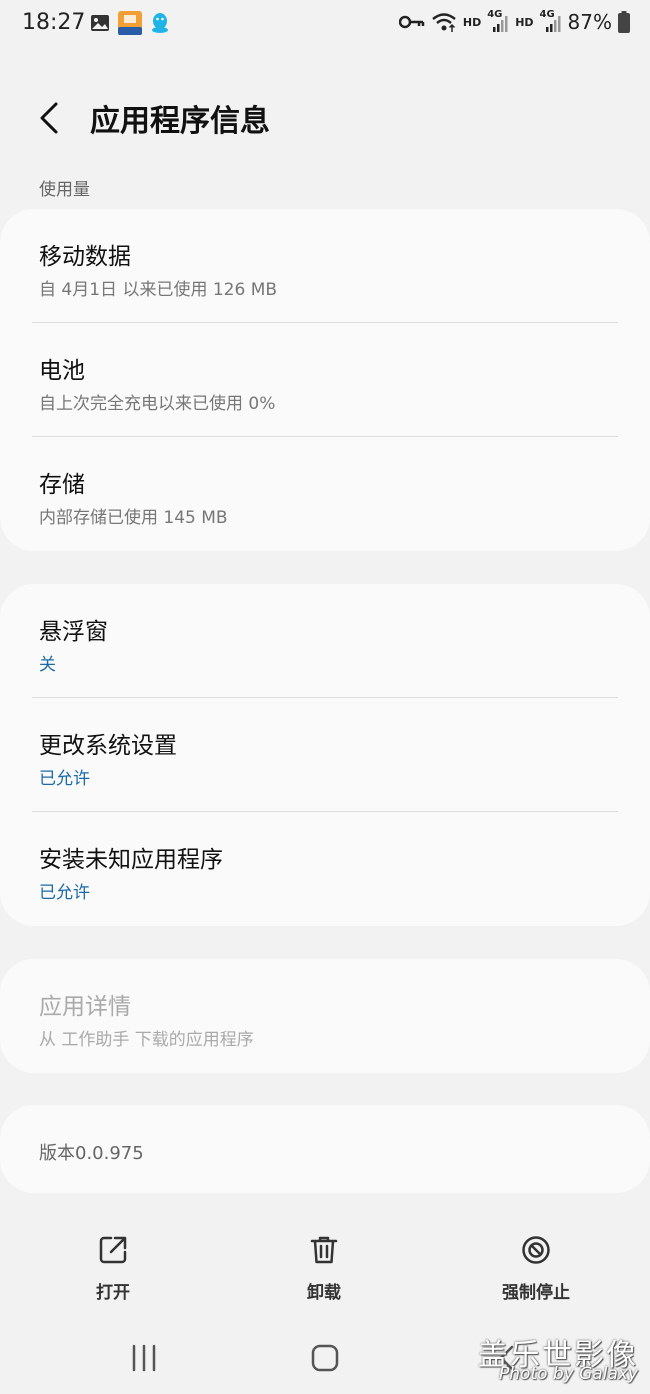 Image resolution: width=650 pixels, height=1394 pixels. I want to click on item-title: 更改系统设置, so click(108, 746).